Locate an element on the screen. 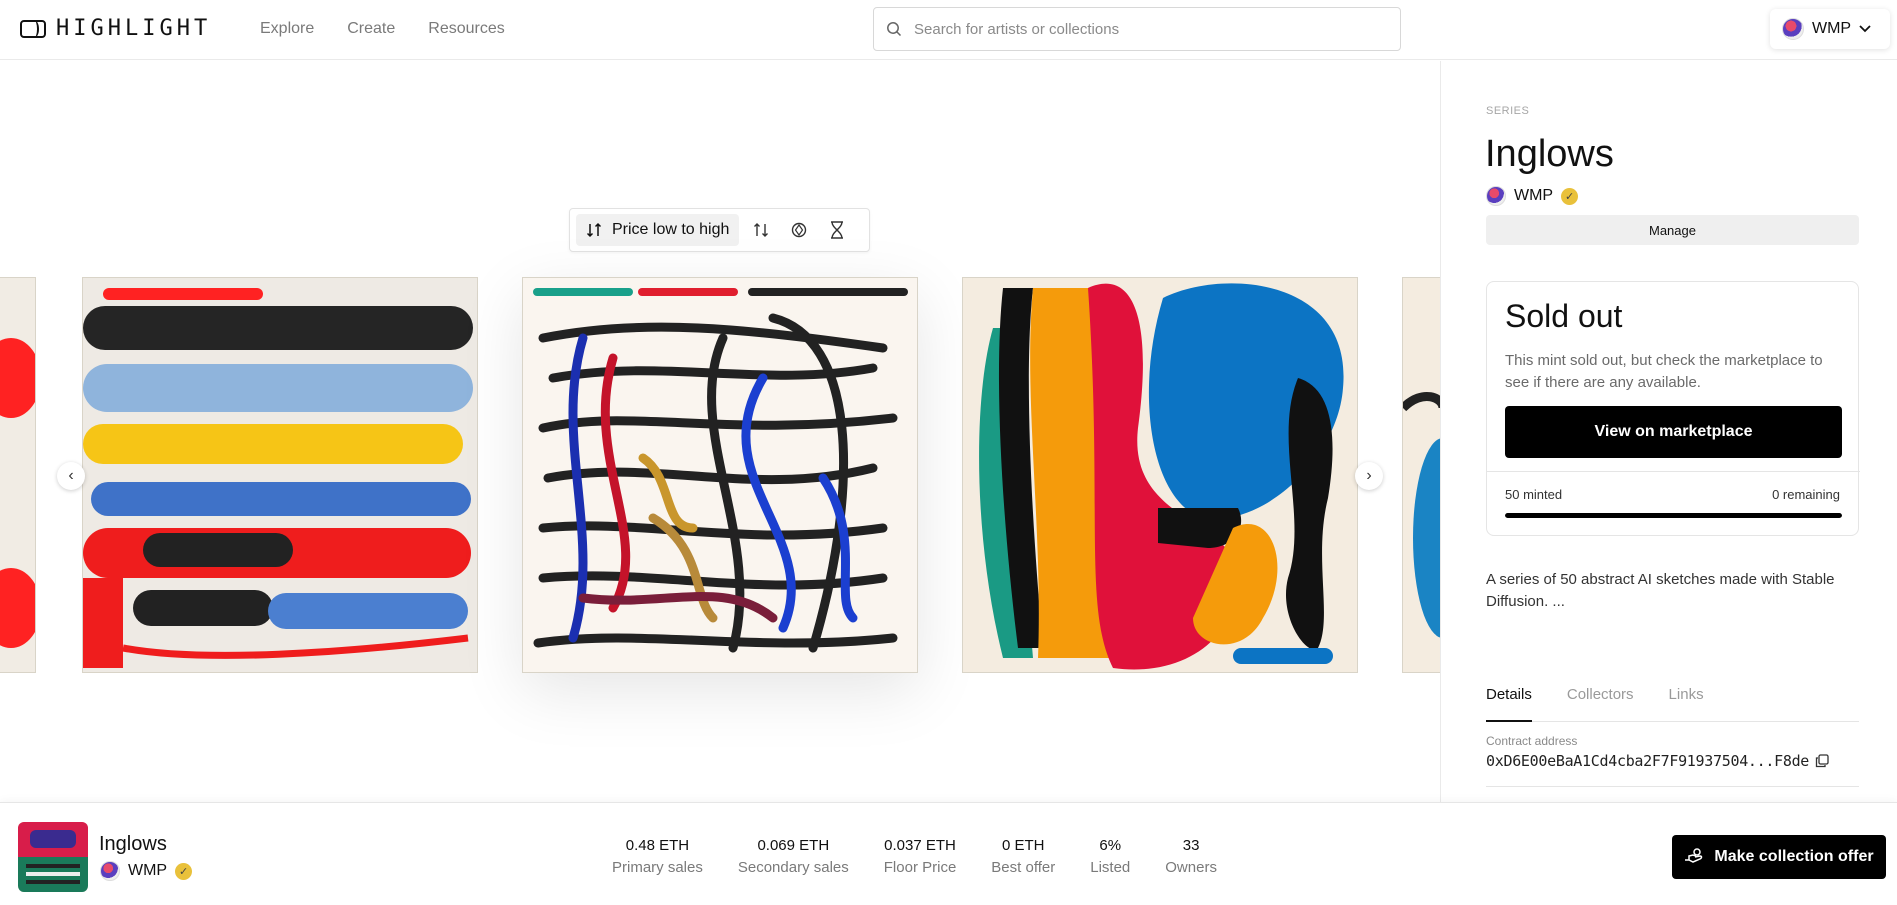  logo-text: HIGHLIGHT is located at coordinates (134, 28).